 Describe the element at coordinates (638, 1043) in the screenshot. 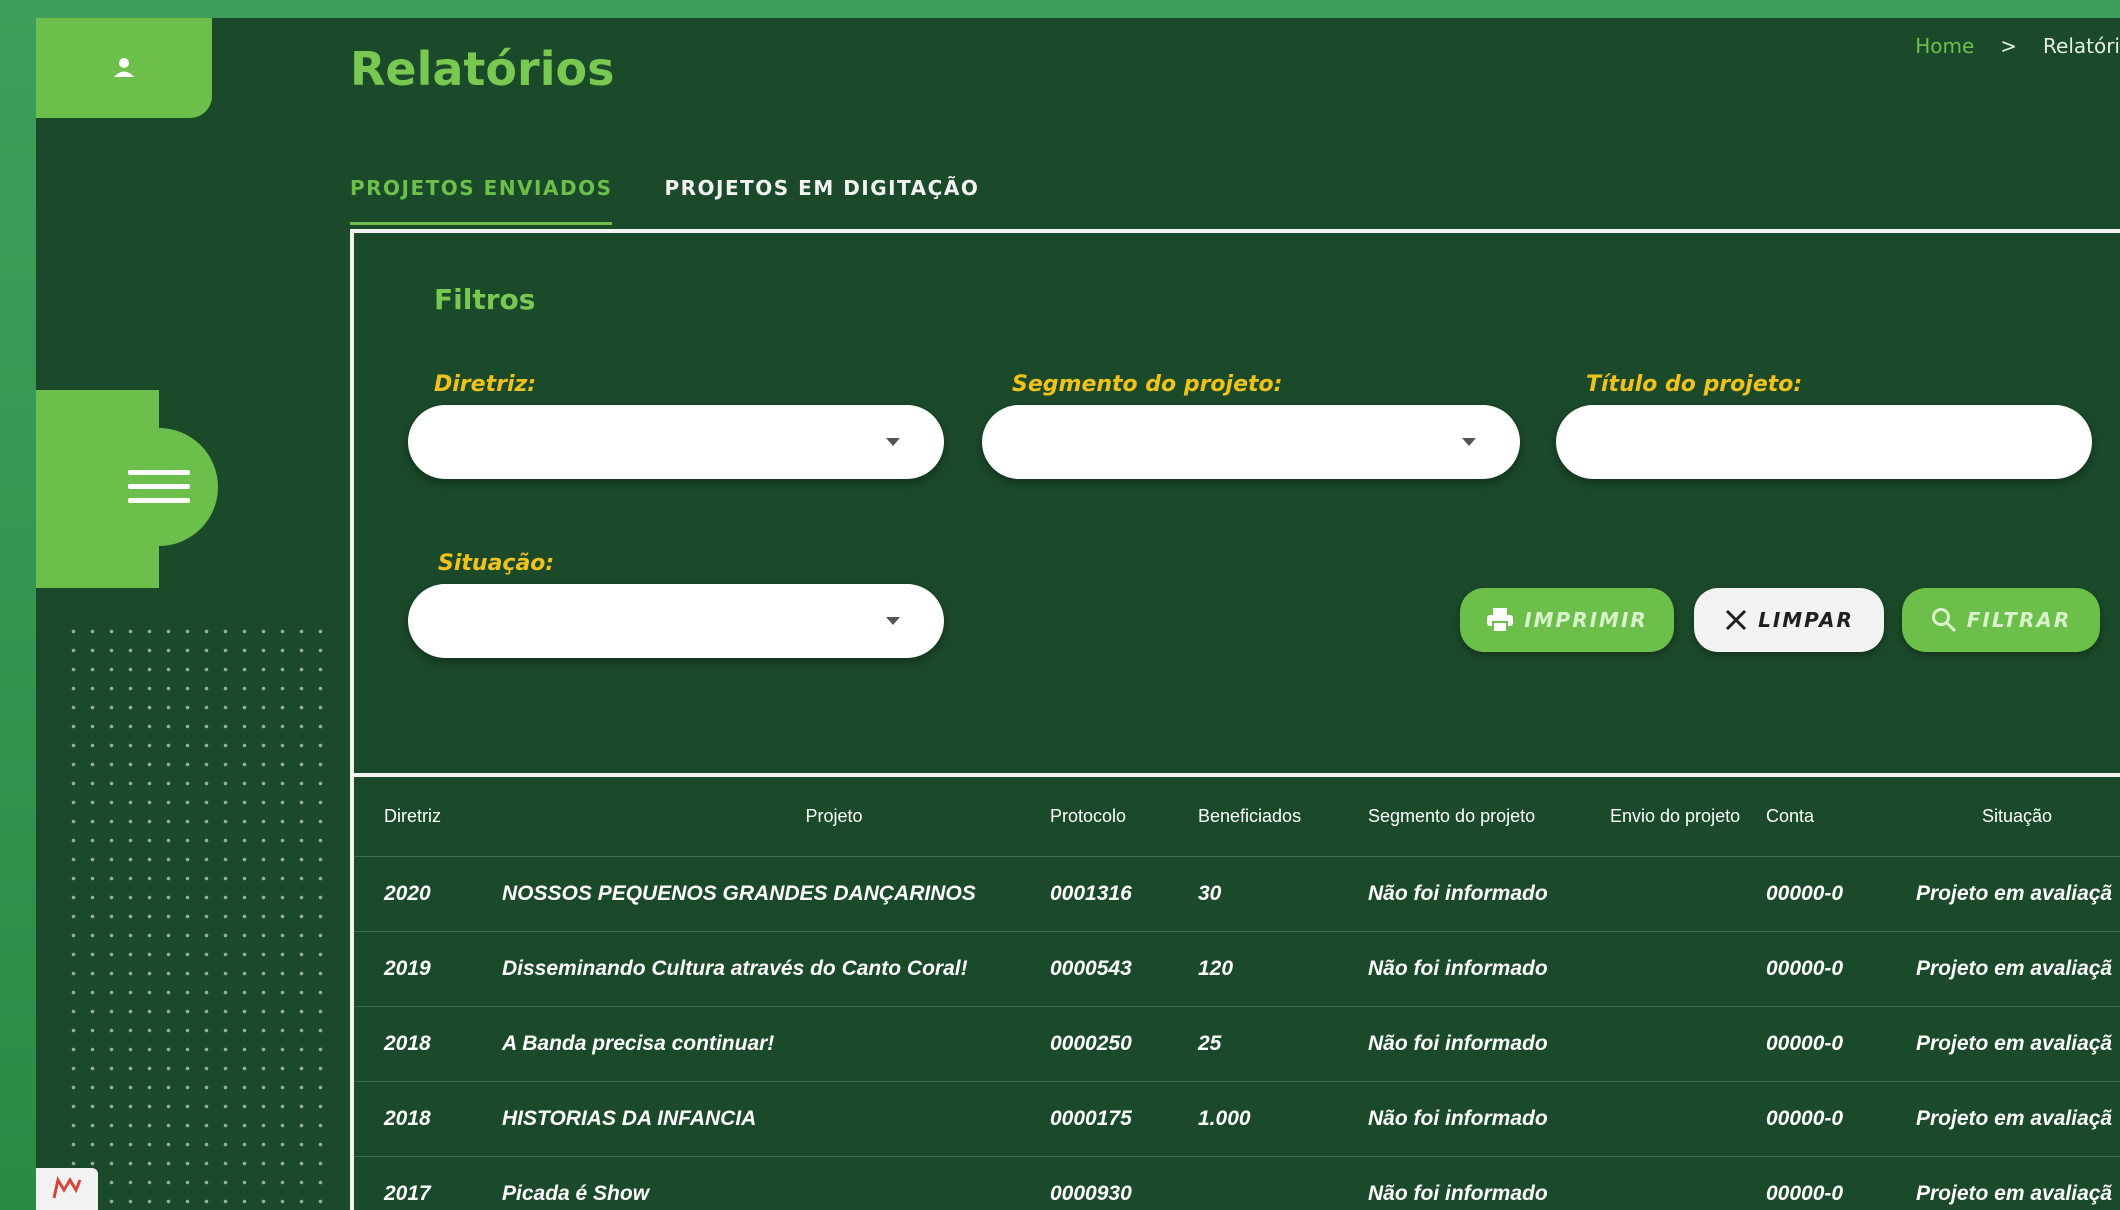

I see `cell-projeto: A Banda precisa continuar!` at that location.